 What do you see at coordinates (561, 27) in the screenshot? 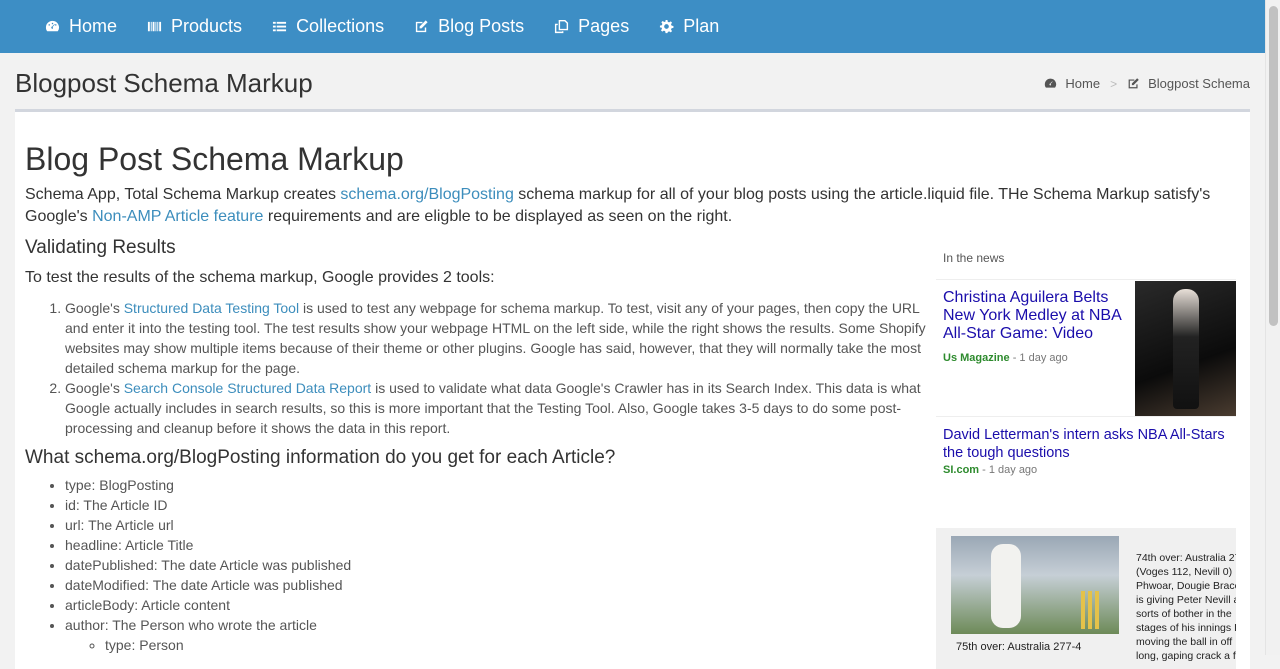
I see `copy-icon` at bounding box center [561, 27].